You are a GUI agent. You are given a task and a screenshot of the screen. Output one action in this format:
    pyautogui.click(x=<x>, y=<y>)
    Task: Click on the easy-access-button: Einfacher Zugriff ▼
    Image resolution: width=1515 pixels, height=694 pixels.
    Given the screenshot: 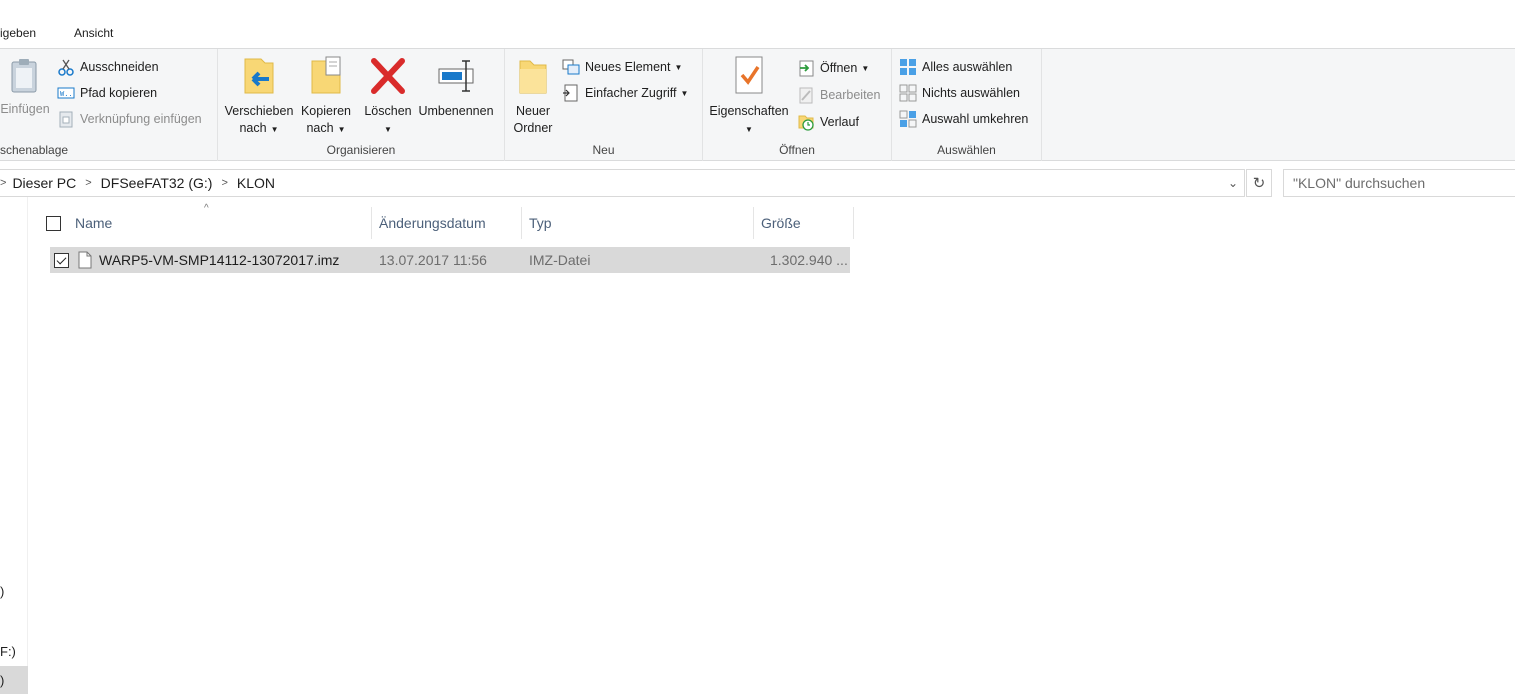 What is the action you would take?
    pyautogui.click(x=625, y=93)
    